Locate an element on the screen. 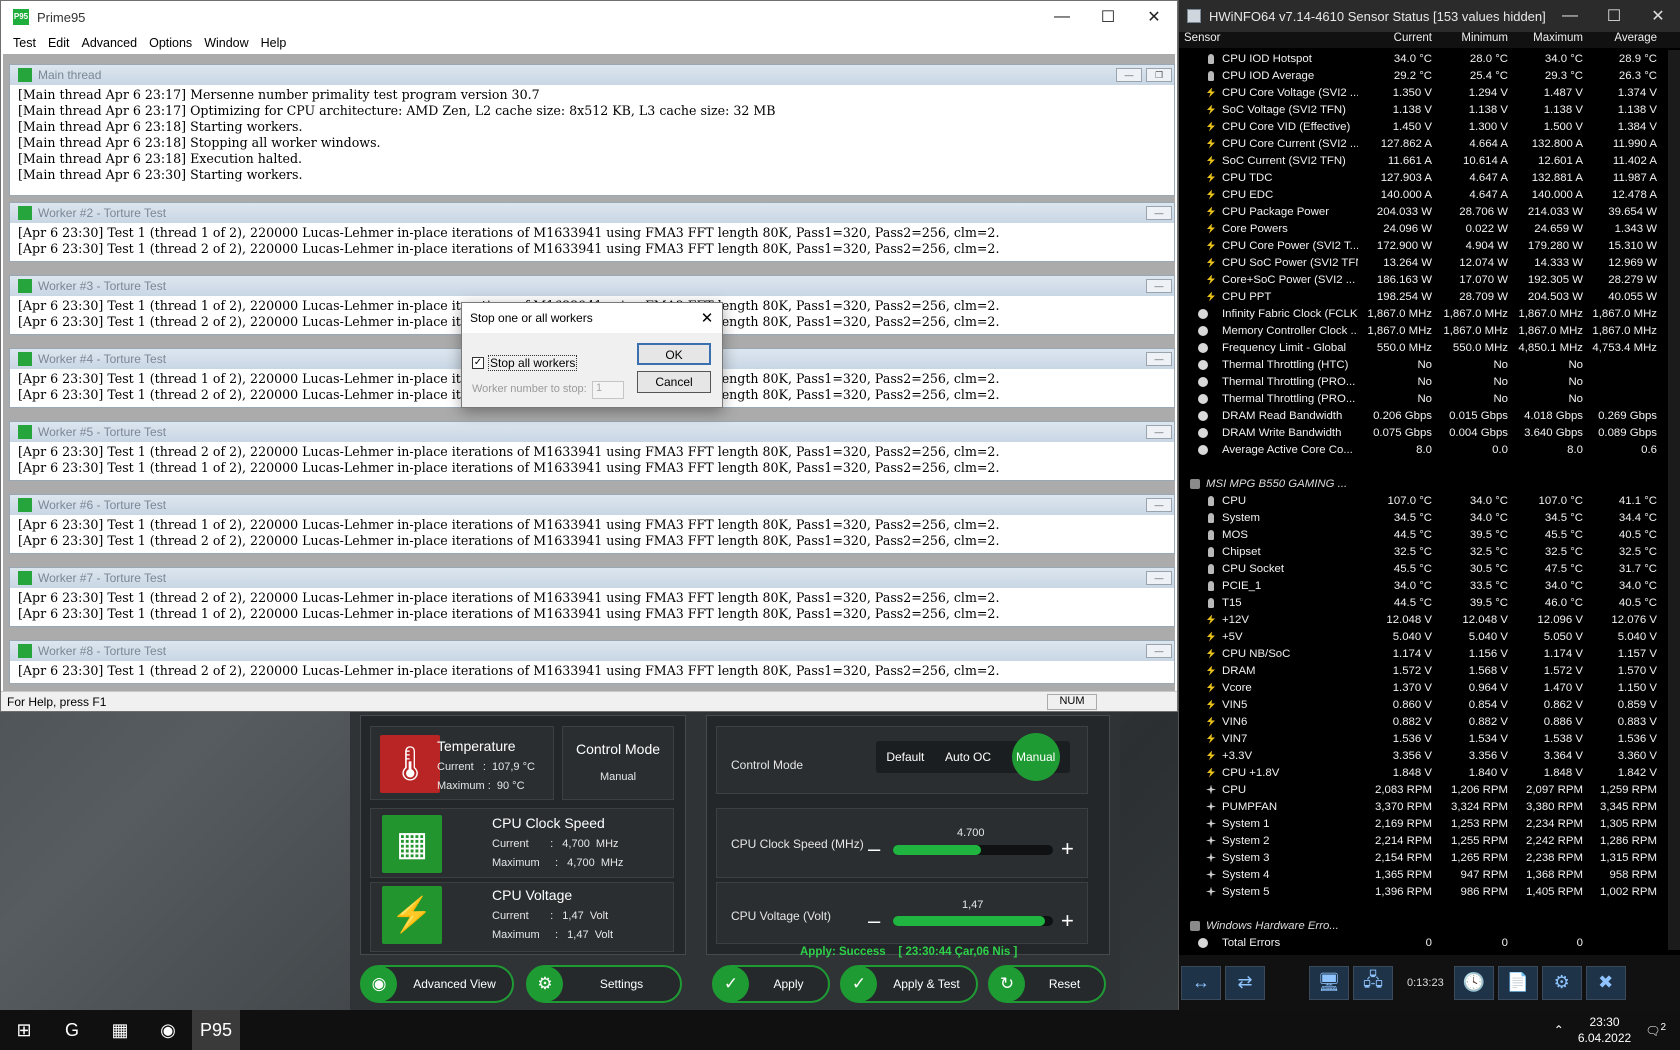  menu-window: Window is located at coordinates (226, 43).